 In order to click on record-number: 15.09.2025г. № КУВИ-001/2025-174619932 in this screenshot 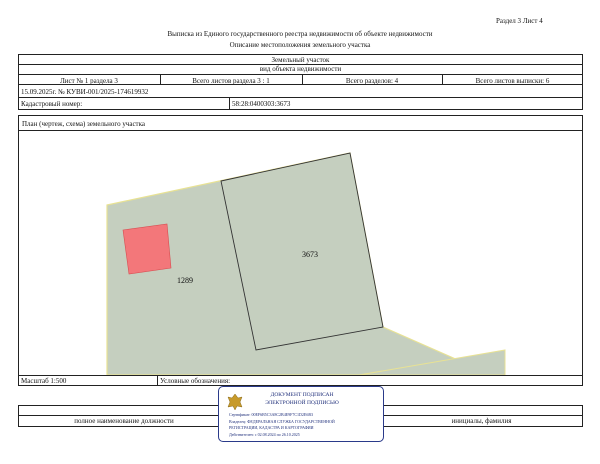, I will do `click(85, 92)`.